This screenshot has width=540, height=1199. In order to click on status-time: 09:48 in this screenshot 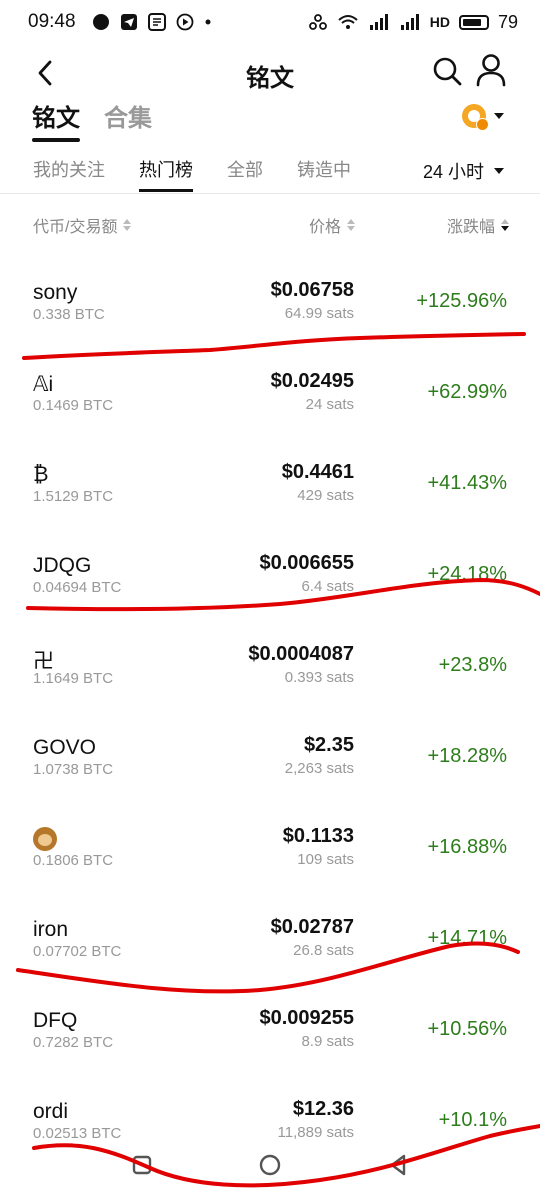, I will do `click(52, 21)`.